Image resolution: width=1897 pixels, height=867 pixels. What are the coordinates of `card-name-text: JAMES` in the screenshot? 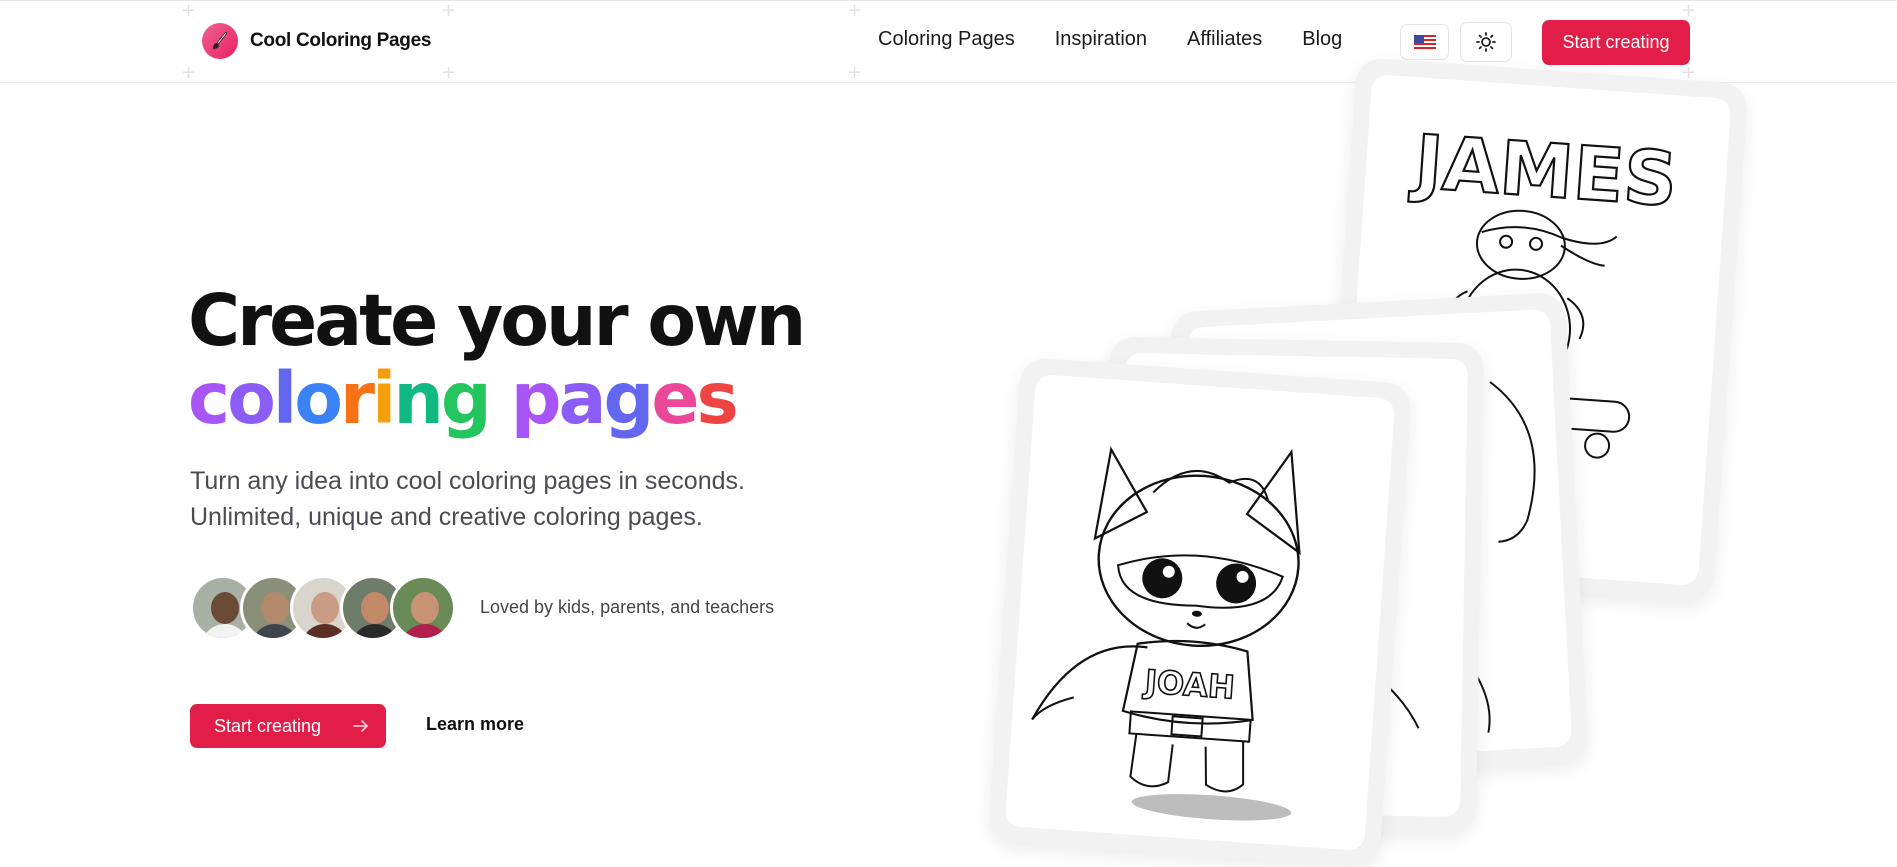 It's located at (1543, 171).